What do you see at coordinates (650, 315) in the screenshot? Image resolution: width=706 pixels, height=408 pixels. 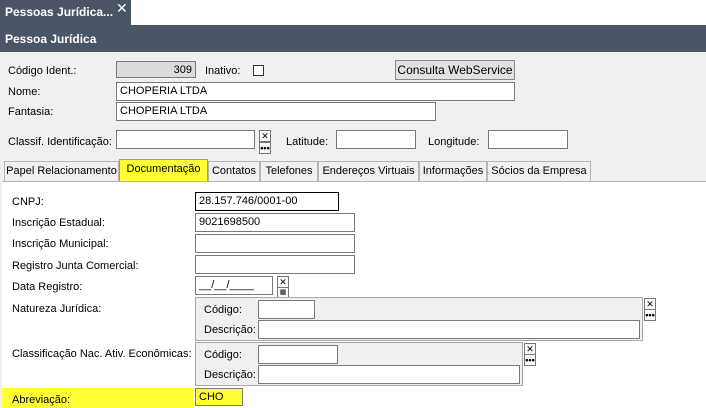 I see `natureza-lookup-icon: •••` at bounding box center [650, 315].